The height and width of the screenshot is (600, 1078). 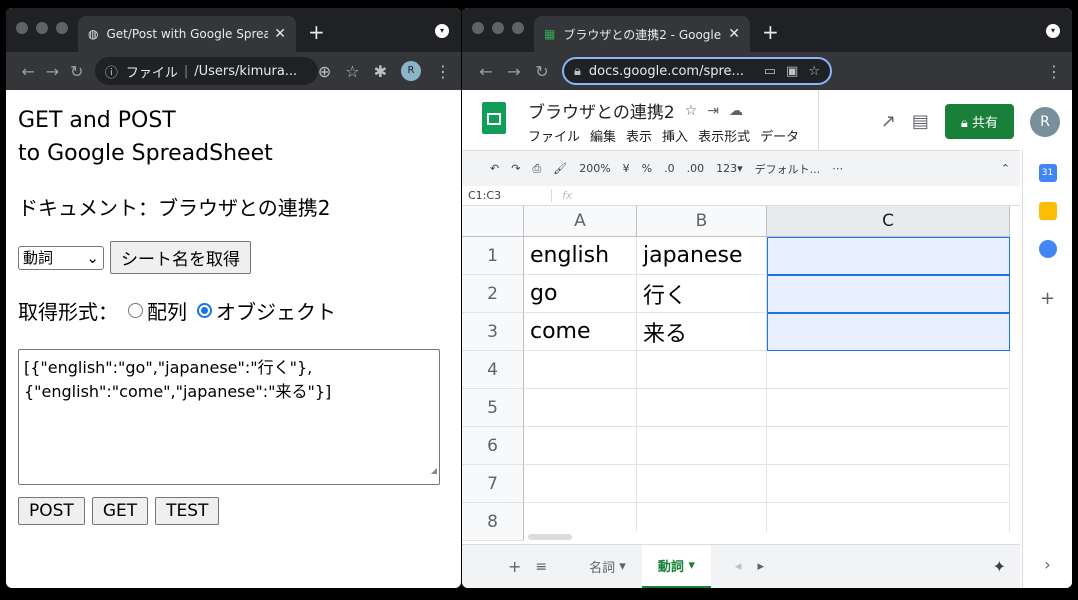 I want to click on horizontal-scrollbar, so click(x=767, y=537).